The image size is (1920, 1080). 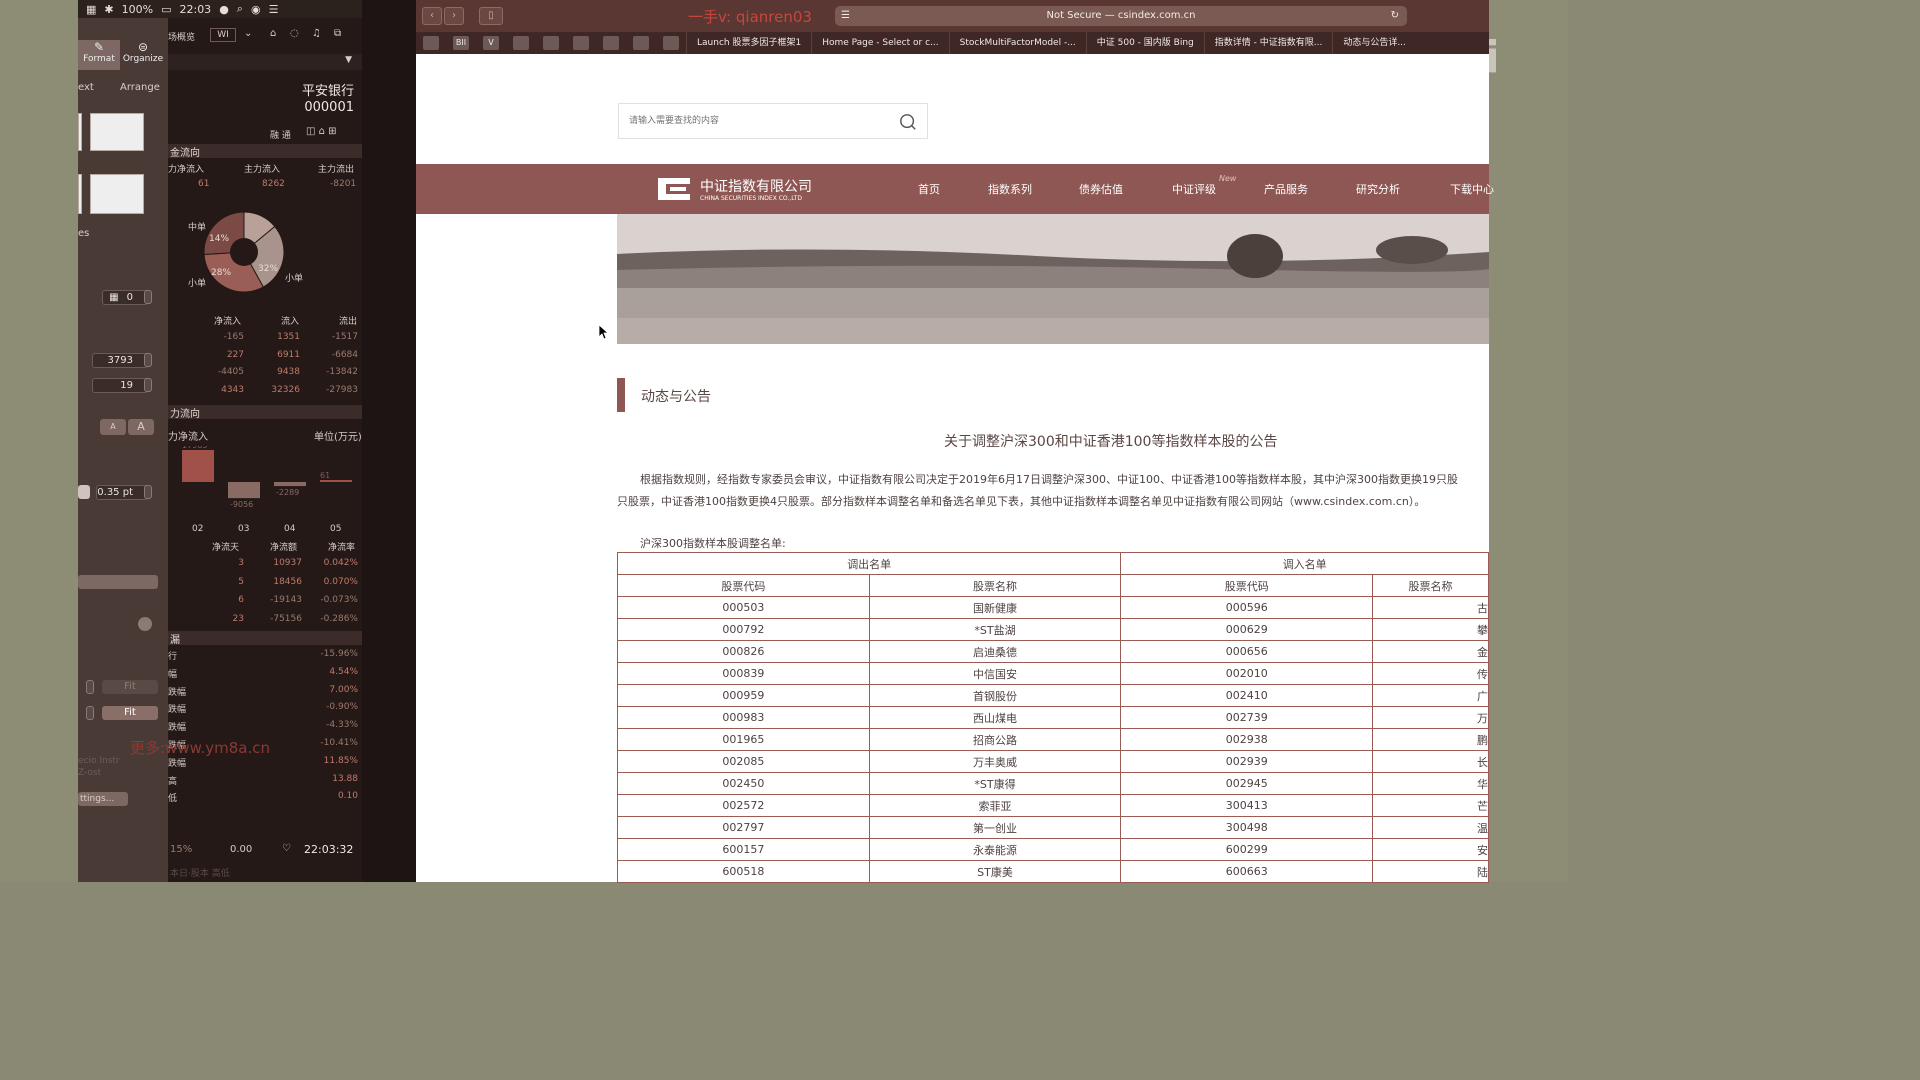 What do you see at coordinates (265, 62) in the screenshot?
I see `selector-bar: ▼` at bounding box center [265, 62].